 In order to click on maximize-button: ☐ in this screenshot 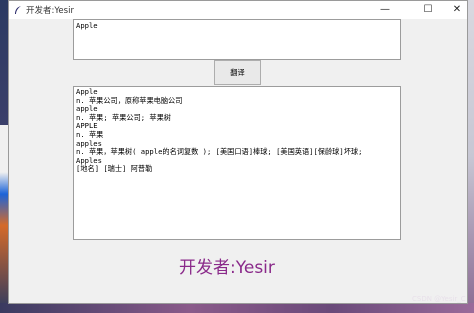, I will do `click(428, 10)`.